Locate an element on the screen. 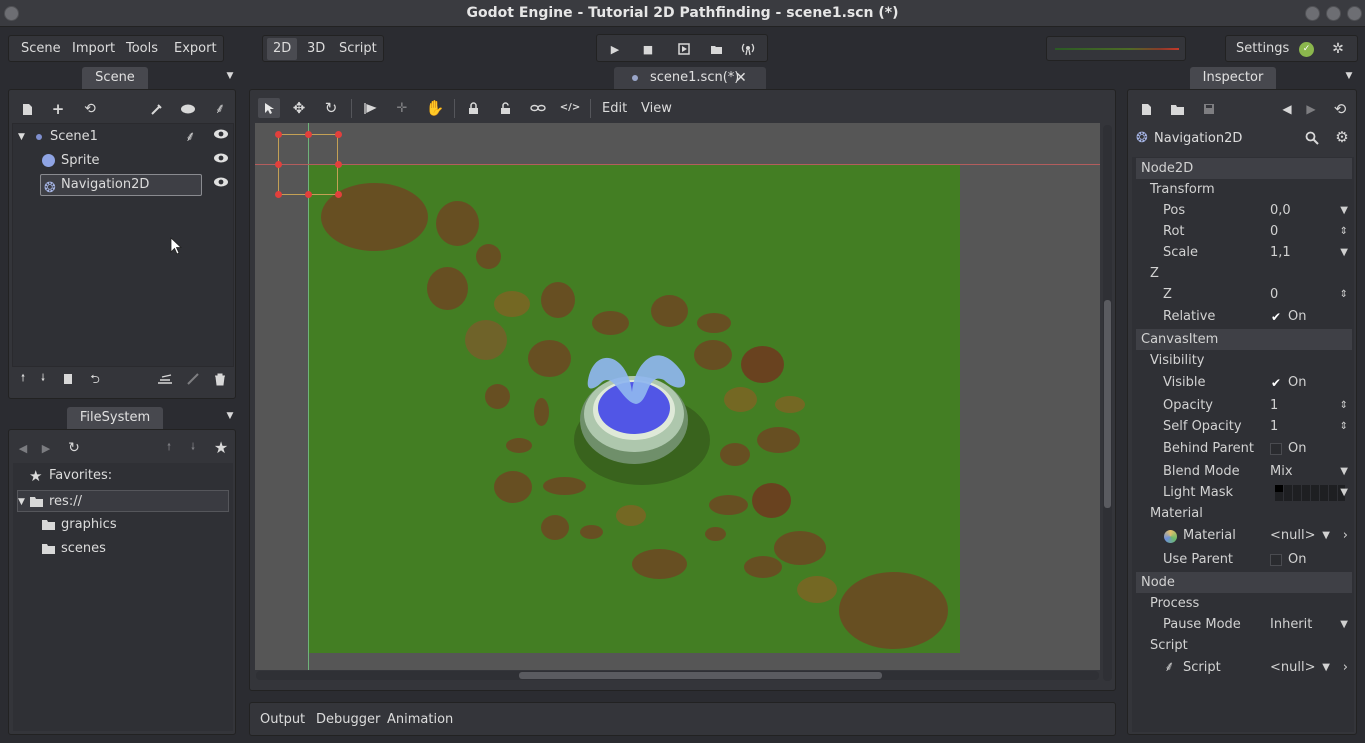 The image size is (1365, 743). gear-icon: ⚙ is located at coordinates (1342, 137).